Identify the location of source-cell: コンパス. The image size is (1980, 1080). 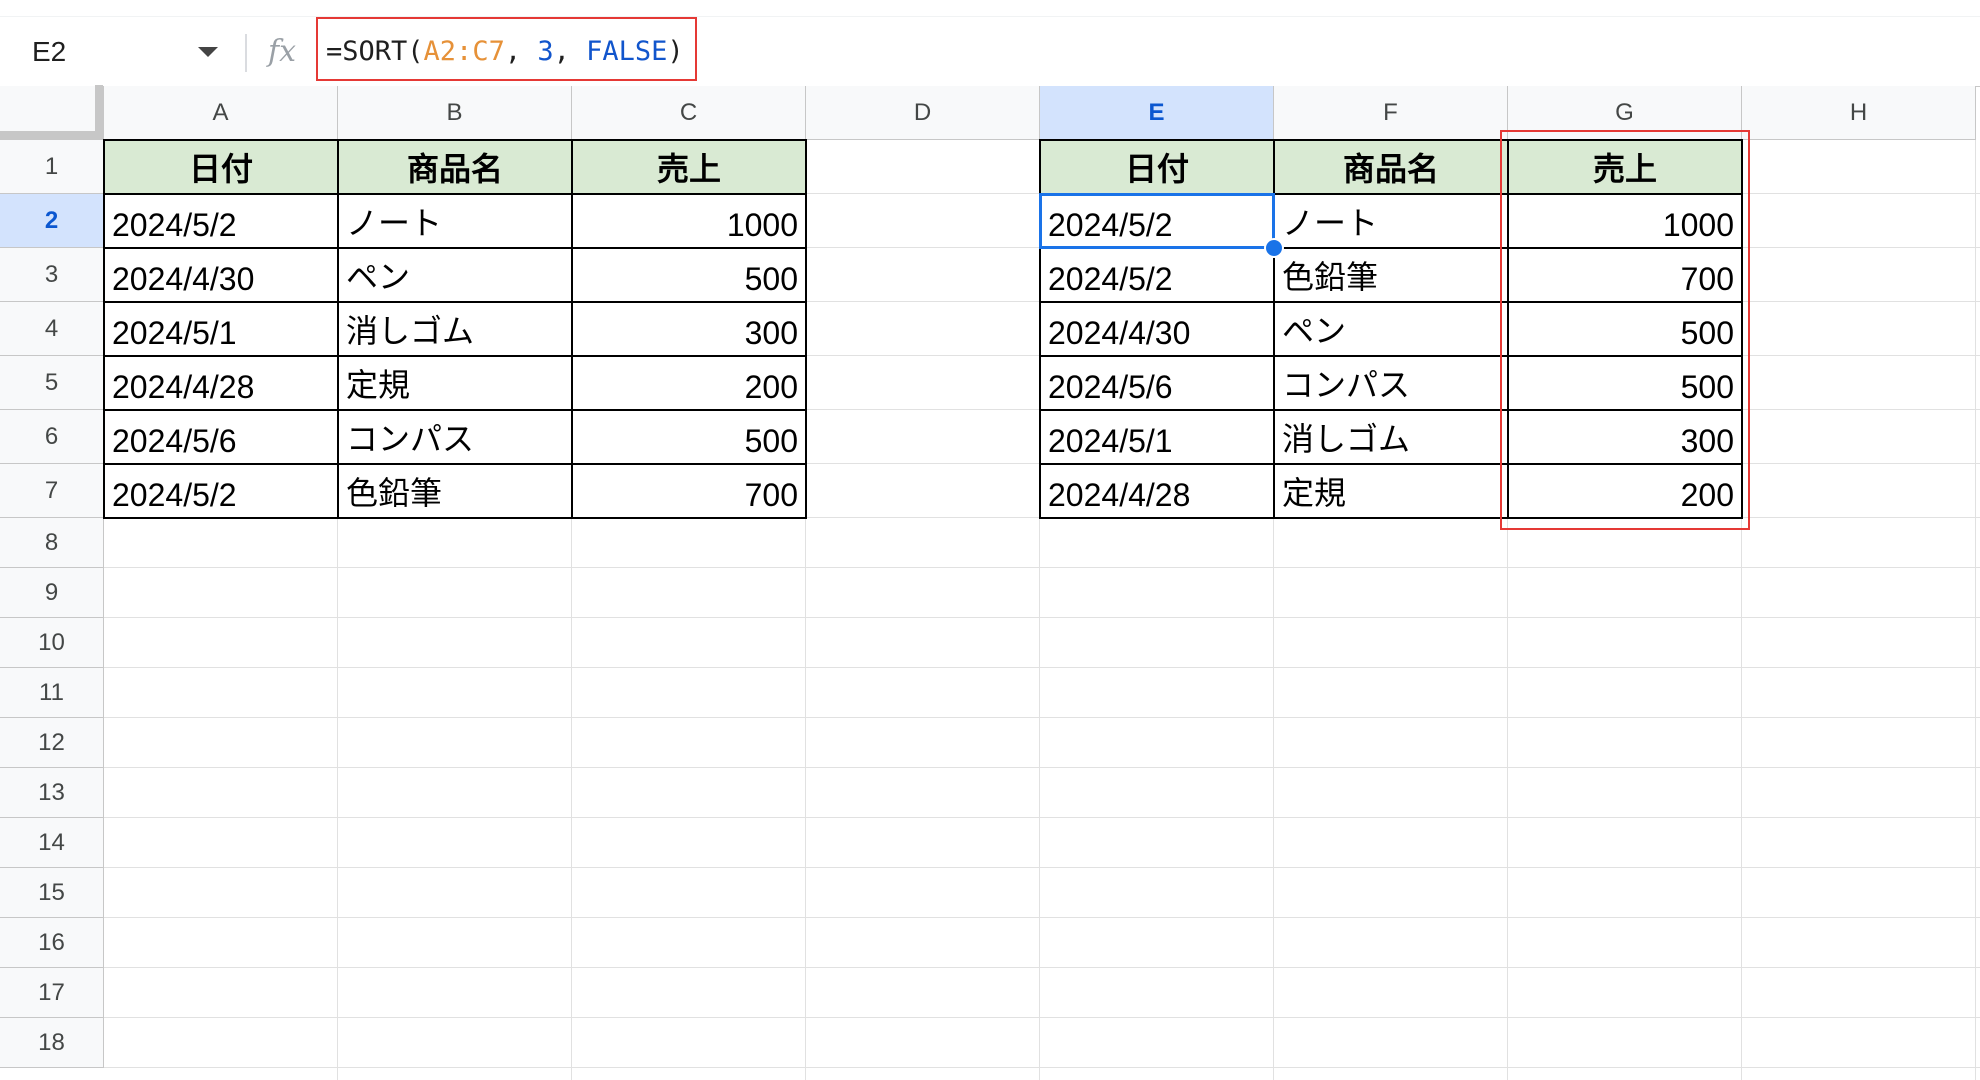
(455, 437).